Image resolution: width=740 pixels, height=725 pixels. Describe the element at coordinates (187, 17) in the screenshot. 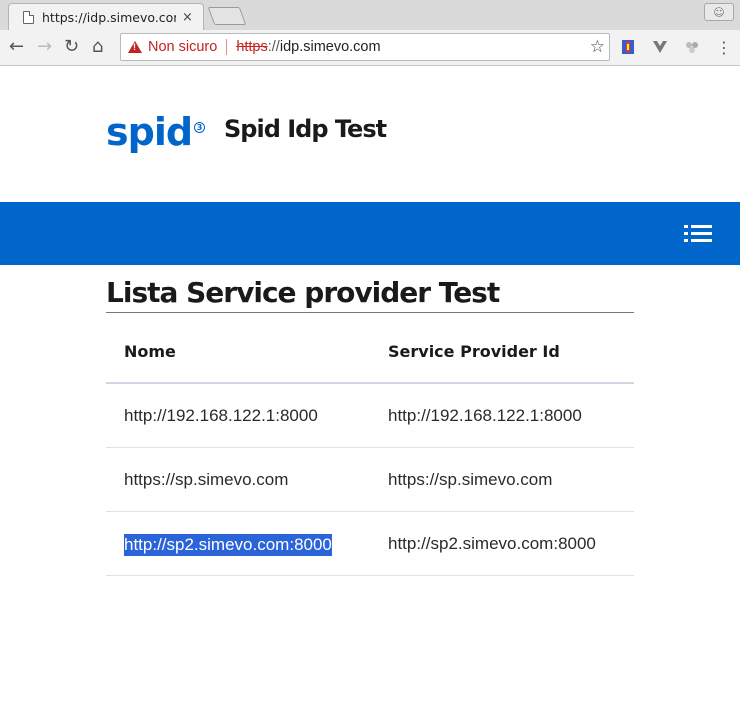

I see `tab-close-icon: ×` at that location.